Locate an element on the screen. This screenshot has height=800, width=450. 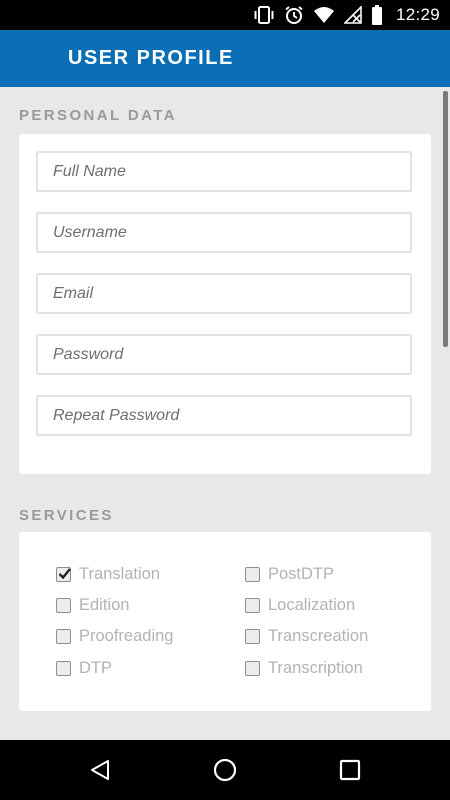
status-bar: 12:29 is located at coordinates (225, 15).